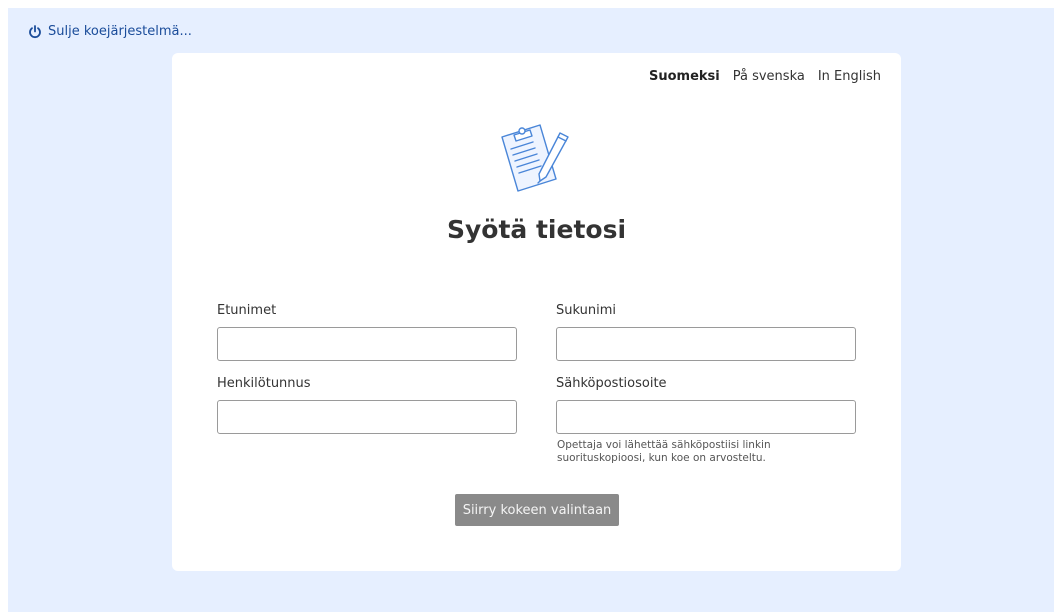  I want to click on email-label: Sähköpostiosoite, so click(611, 383).